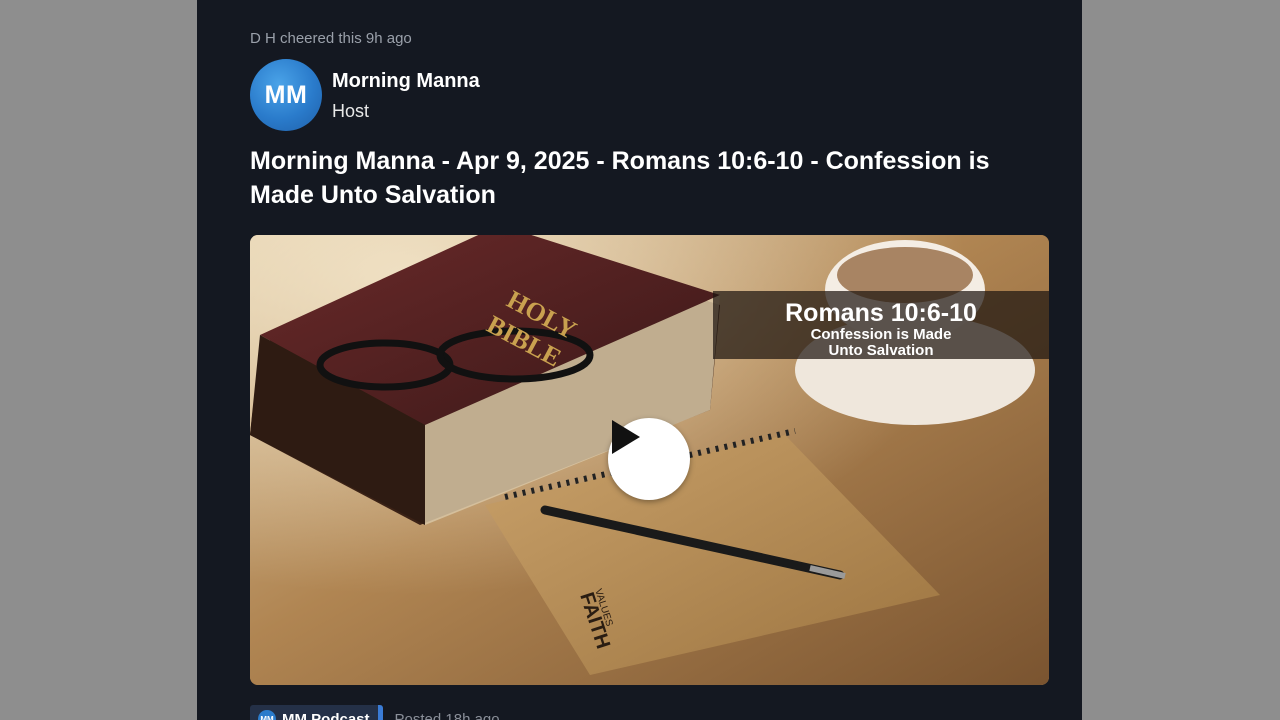 Image resolution: width=1280 pixels, height=720 pixels. I want to click on post-footer: MM MM Podcast Posted 18h ago, so click(375, 712).